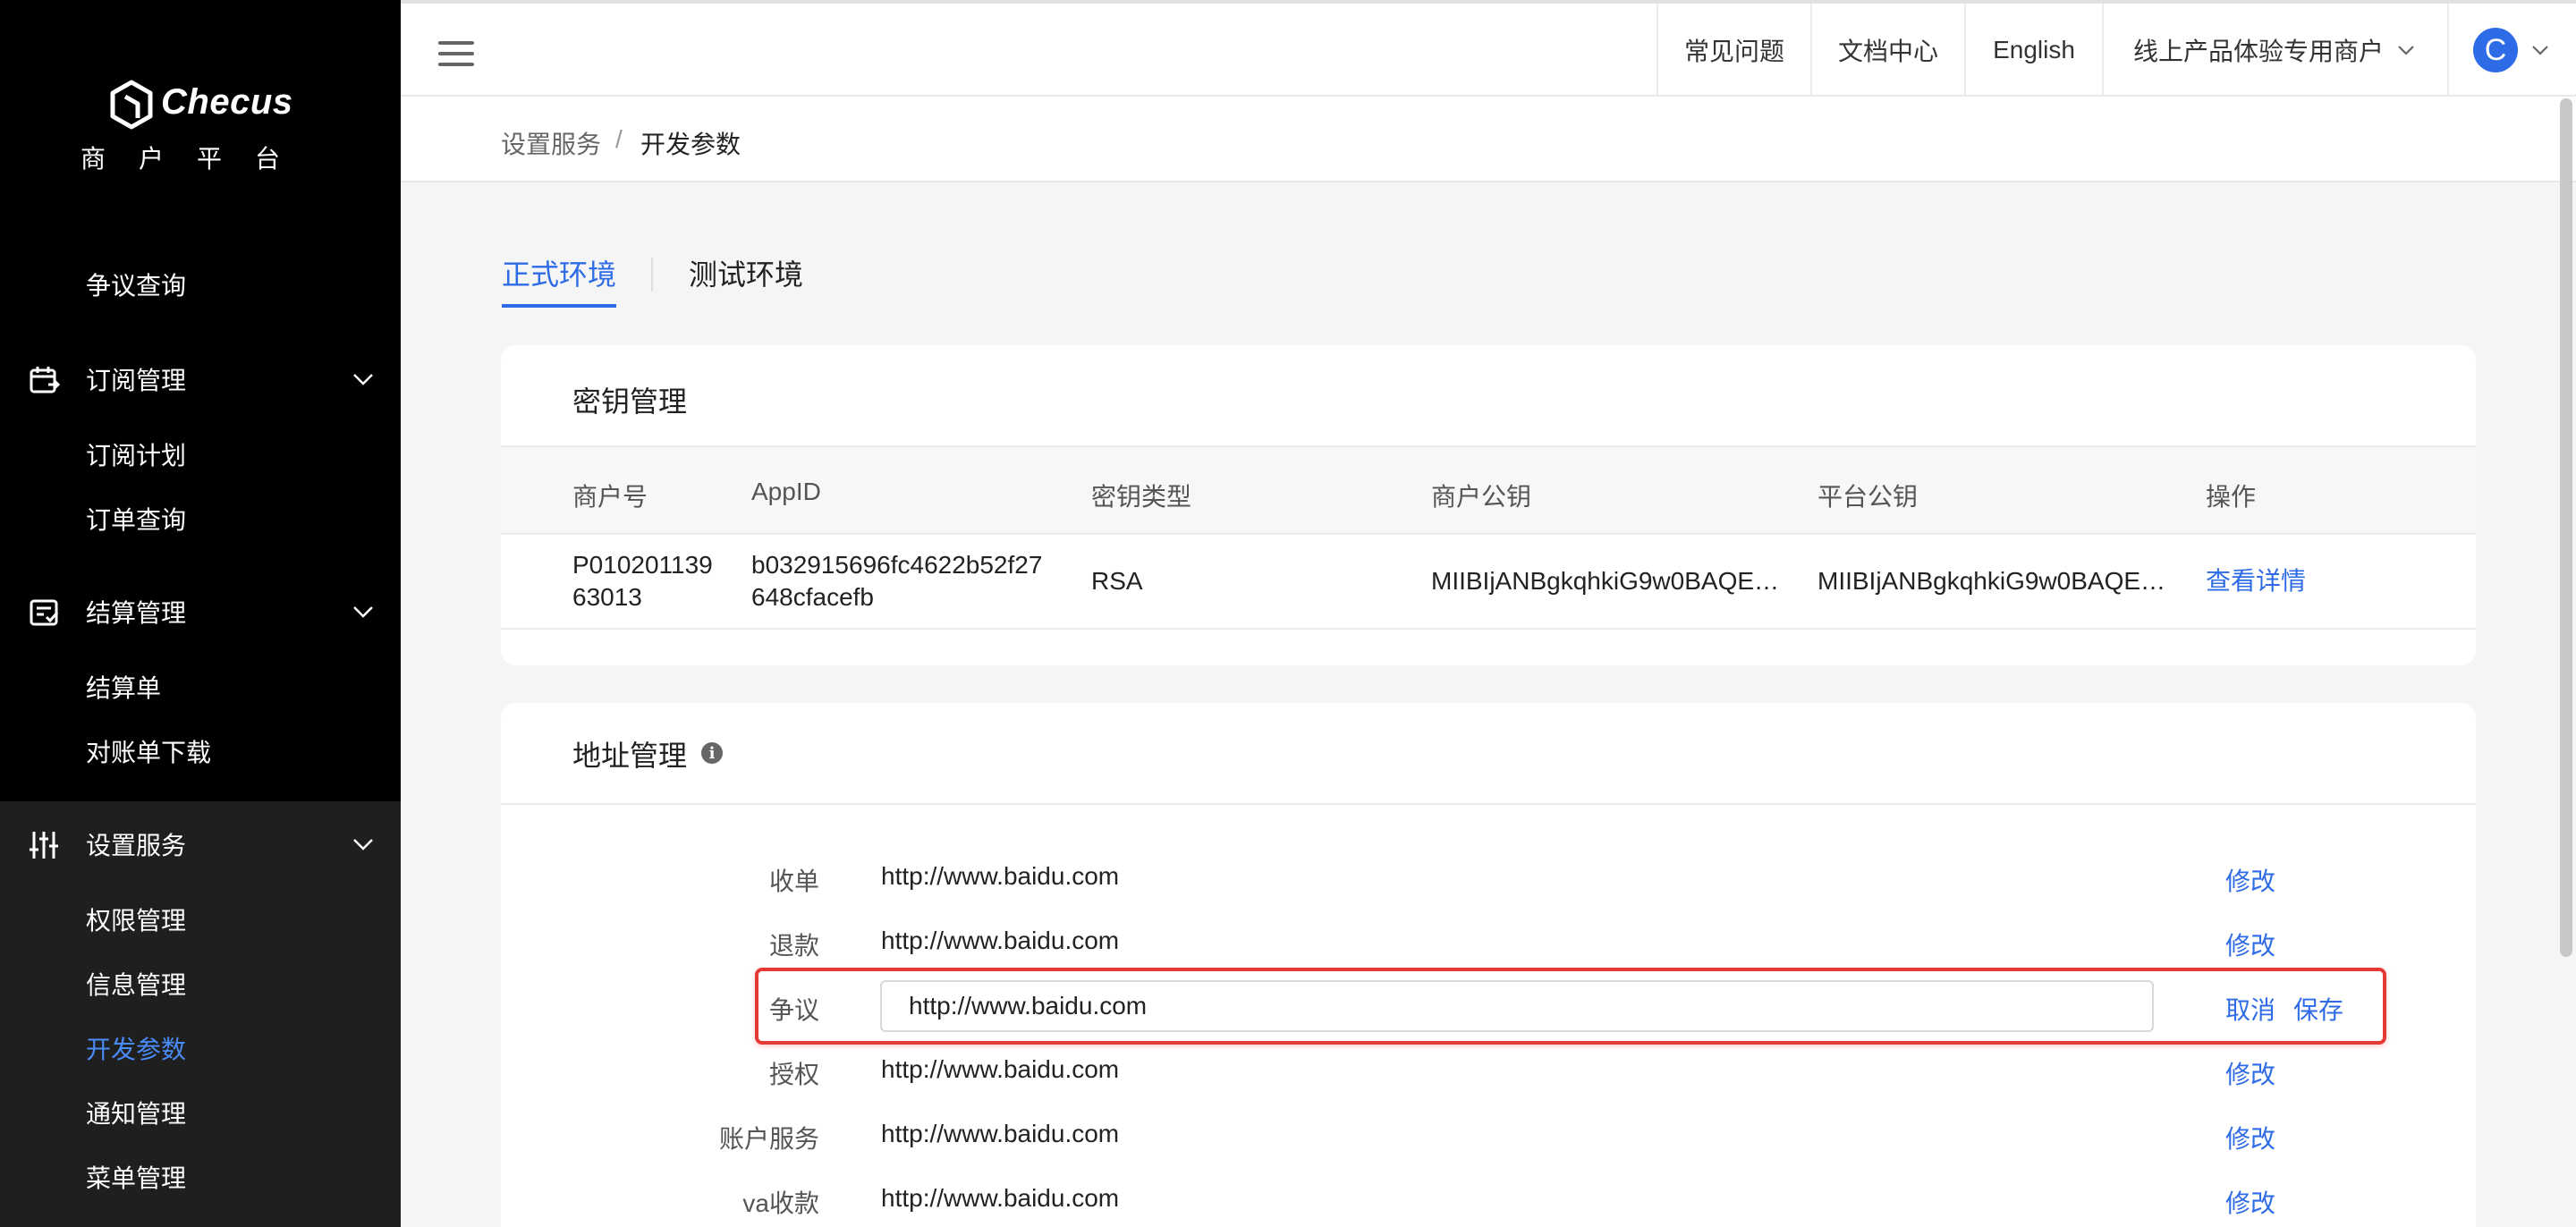 Image resolution: width=2576 pixels, height=1227 pixels. What do you see at coordinates (2250, 1009) in the screenshot?
I see `cancel-button: 取消` at bounding box center [2250, 1009].